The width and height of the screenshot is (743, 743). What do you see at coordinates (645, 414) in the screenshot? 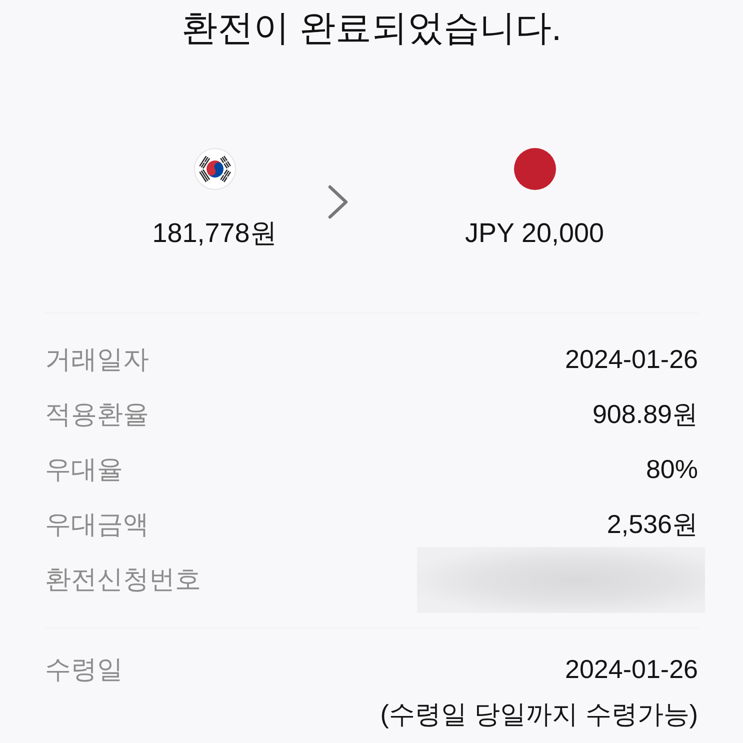
I see `detail-value: 908.89원` at bounding box center [645, 414].